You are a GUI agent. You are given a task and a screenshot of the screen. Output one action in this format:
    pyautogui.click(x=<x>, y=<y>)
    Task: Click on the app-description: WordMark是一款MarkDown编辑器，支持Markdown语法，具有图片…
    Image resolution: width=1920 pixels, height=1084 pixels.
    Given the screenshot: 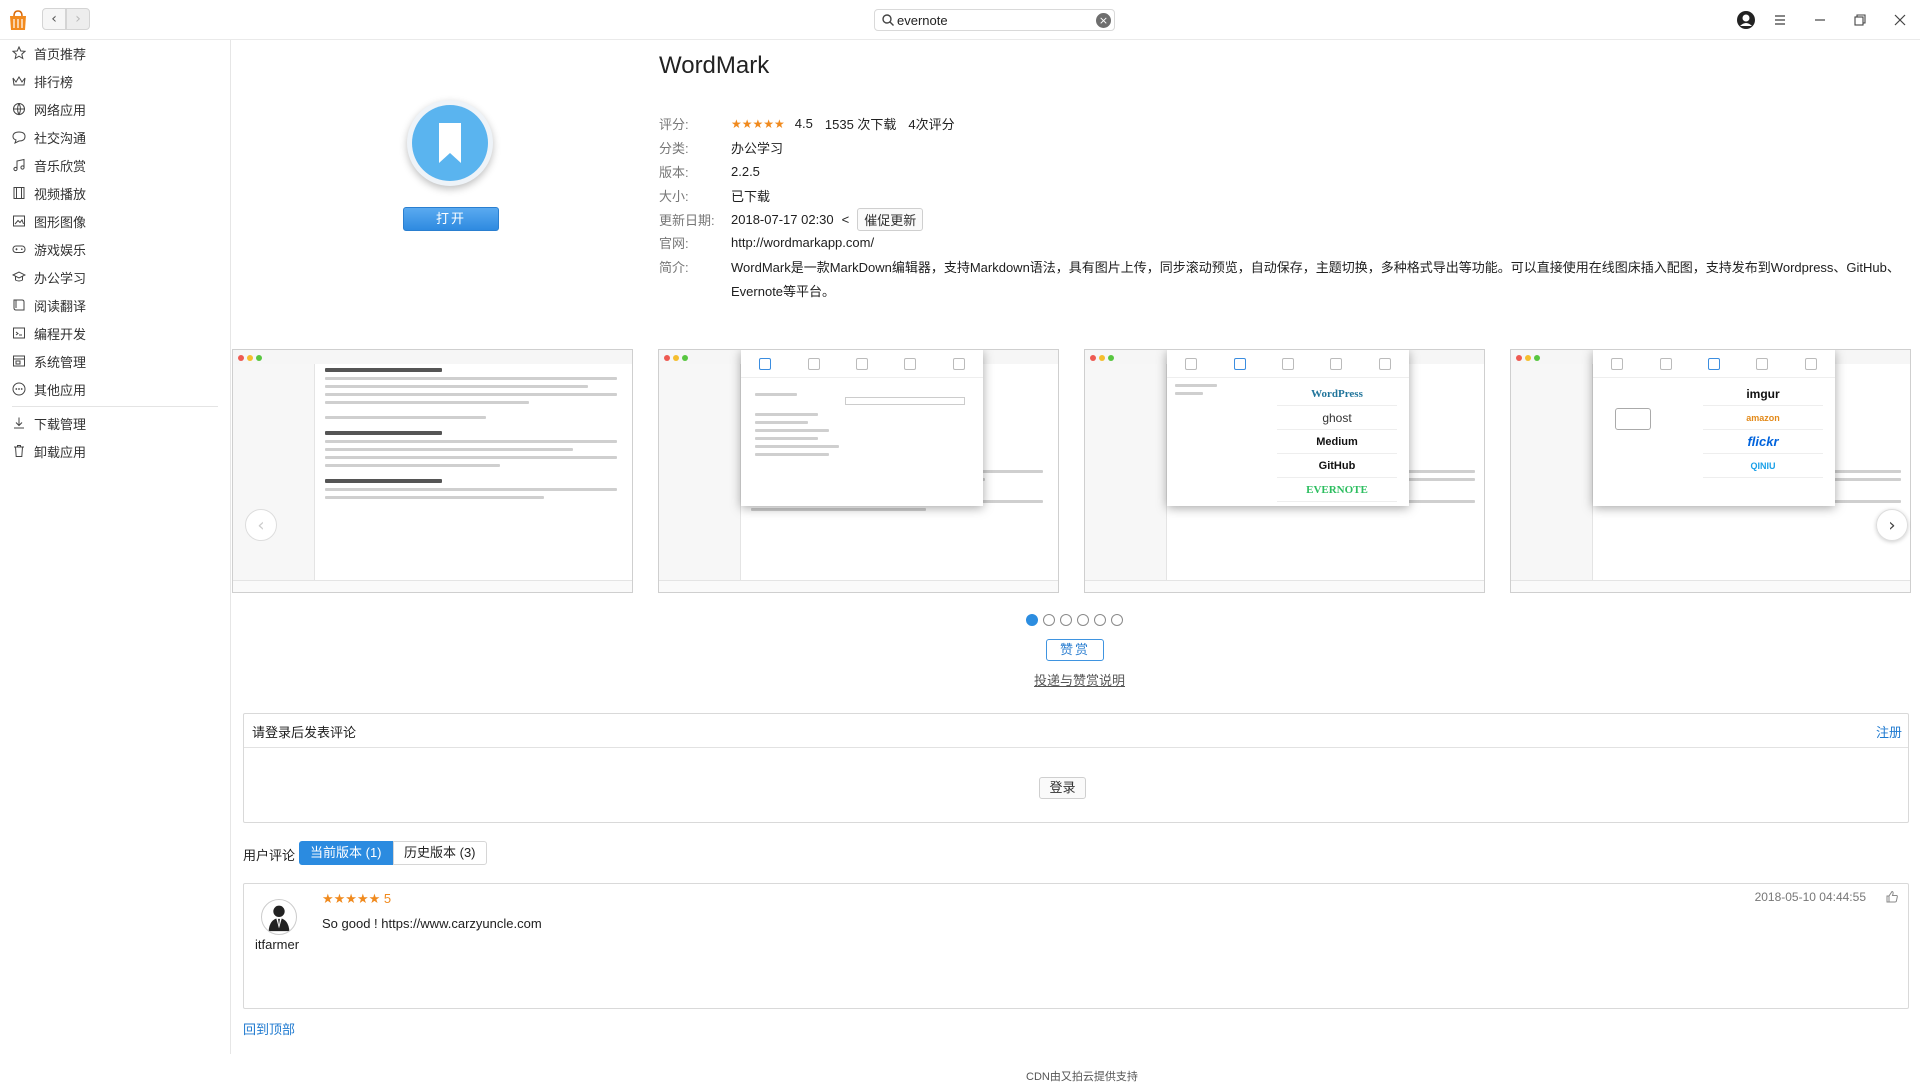 What is the action you would take?
    pyautogui.click(x=1315, y=279)
    